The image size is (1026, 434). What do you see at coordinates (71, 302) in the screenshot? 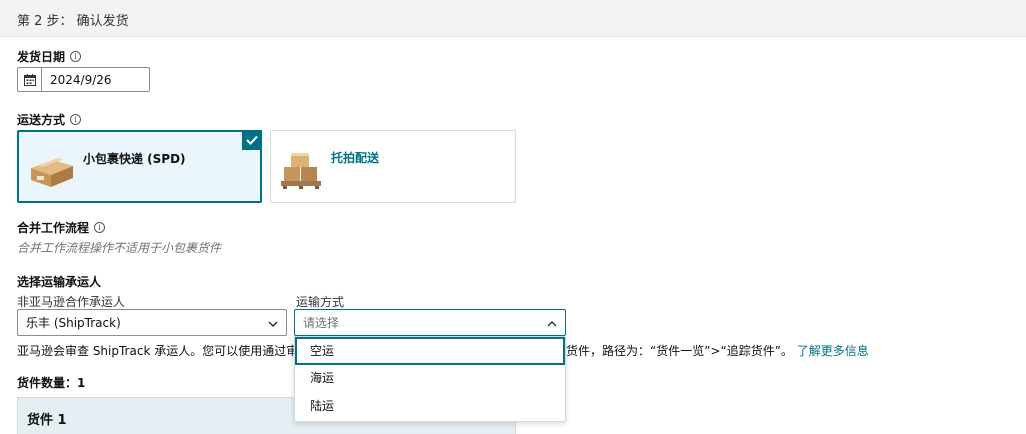
I see `non-partner-carrier-label: 非亚马逊合作承运人` at bounding box center [71, 302].